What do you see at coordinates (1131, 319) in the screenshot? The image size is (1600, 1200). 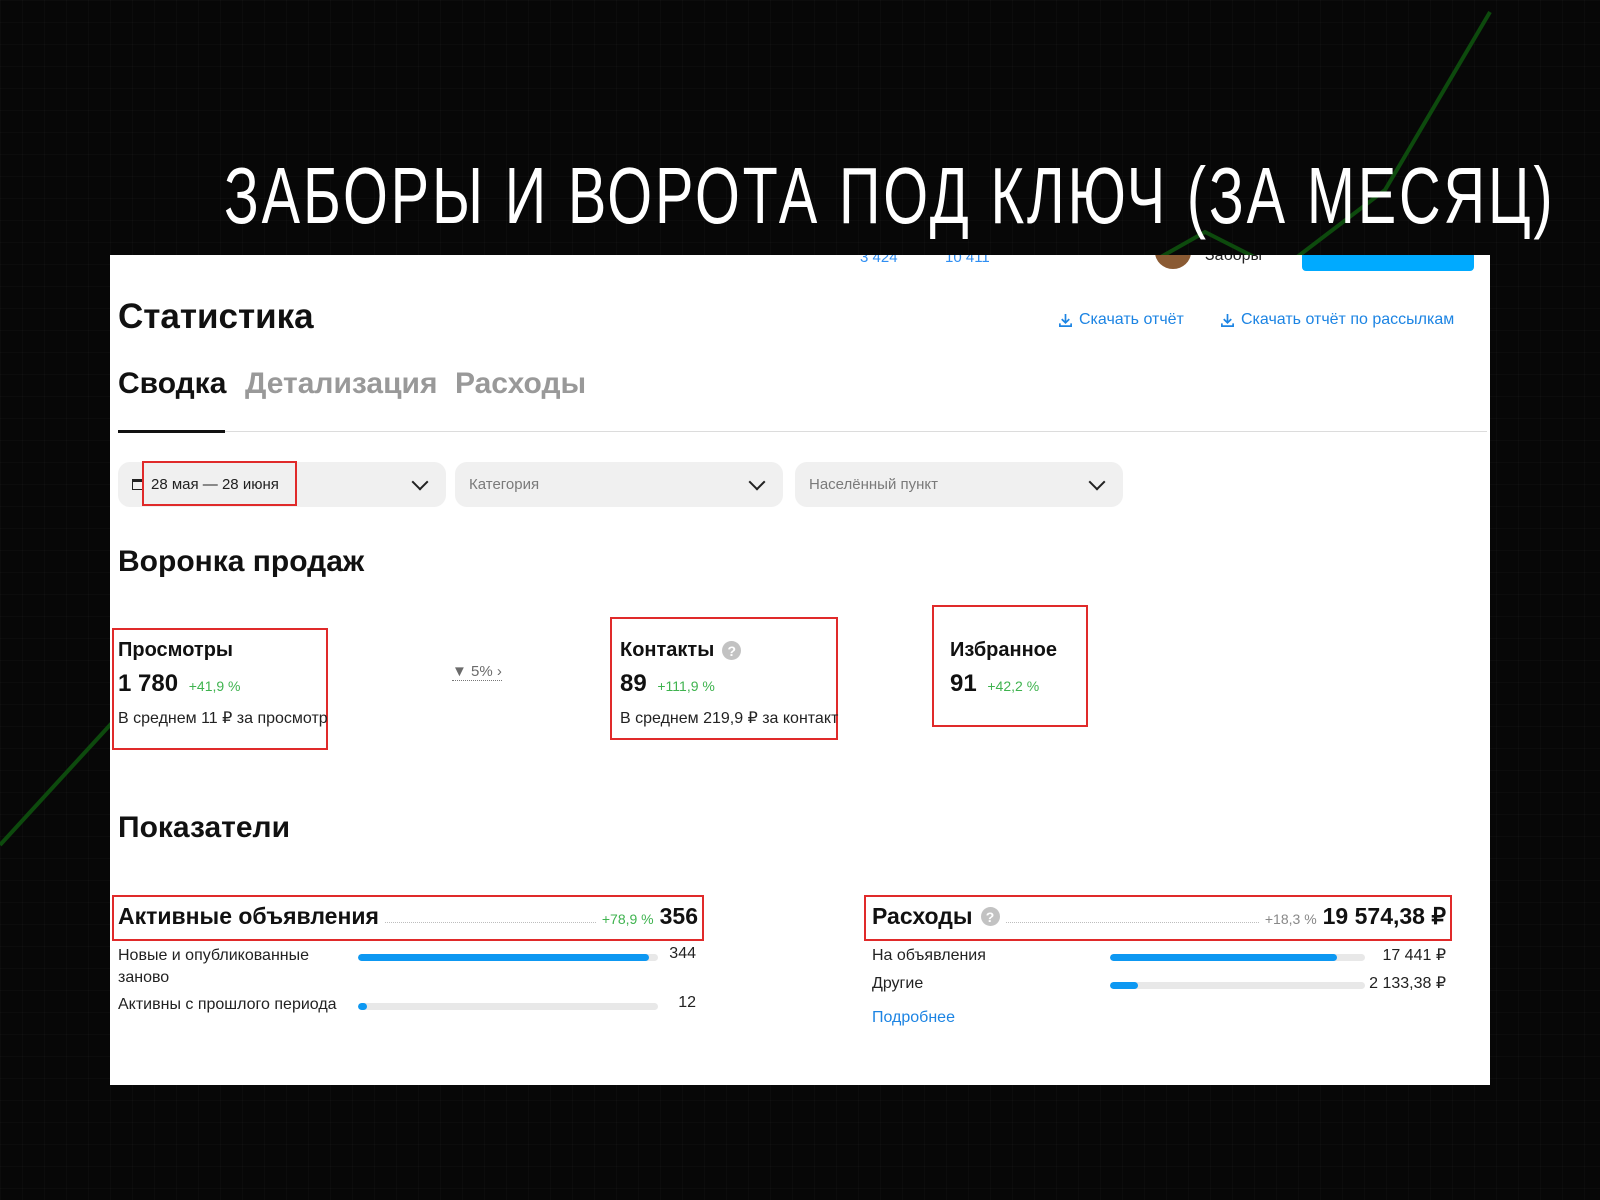 I see `download-report-label: Скачать отчёт` at bounding box center [1131, 319].